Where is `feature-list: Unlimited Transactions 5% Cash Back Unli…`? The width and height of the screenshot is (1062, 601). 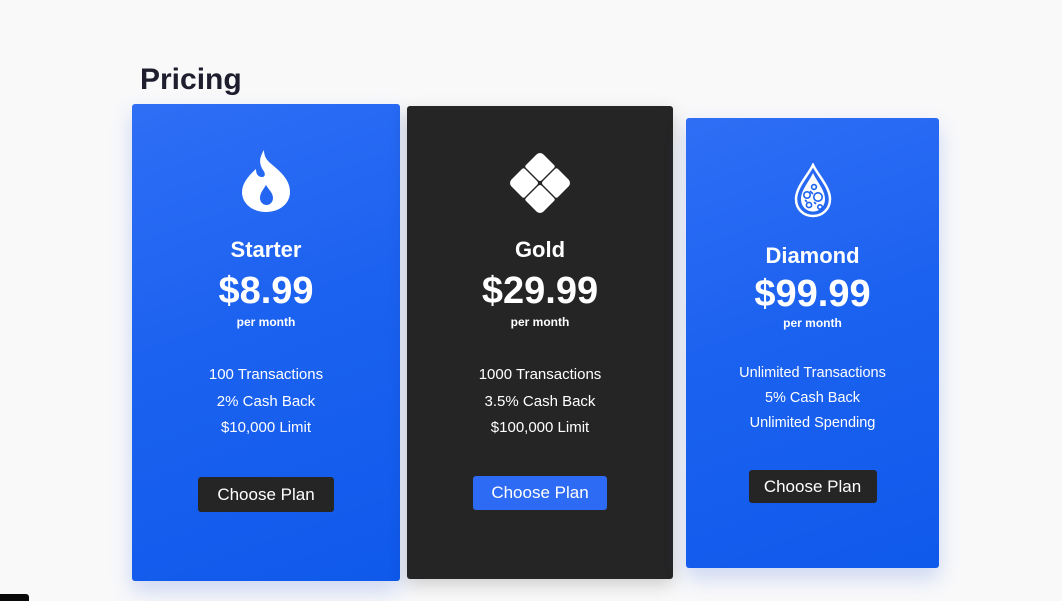
feature-list: Unlimited Transactions 5% Cash Back Unli… is located at coordinates (812, 398).